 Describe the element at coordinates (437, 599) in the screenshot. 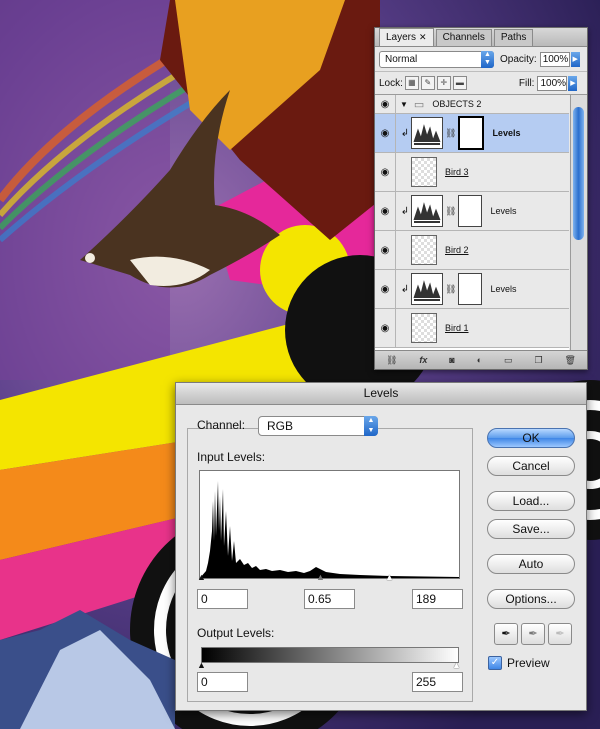

I see `input-white-field: 189` at that location.